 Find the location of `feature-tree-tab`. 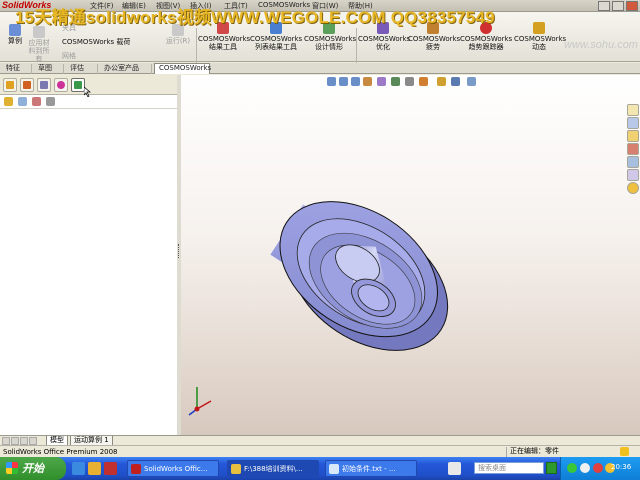

feature-tree-tab is located at coordinates (10, 85).